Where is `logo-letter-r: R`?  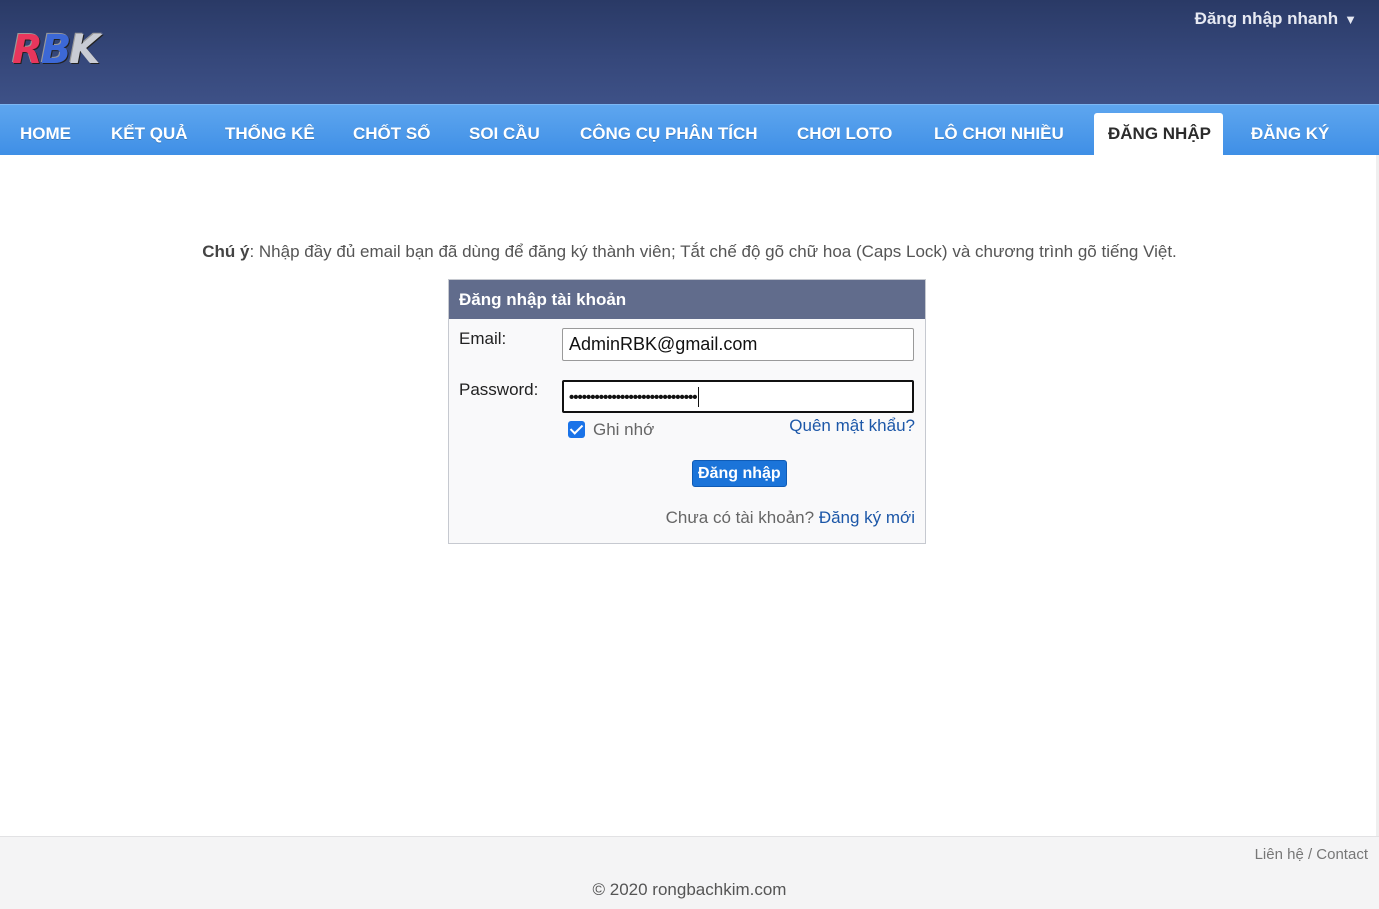 logo-letter-r: R is located at coordinates (27, 50).